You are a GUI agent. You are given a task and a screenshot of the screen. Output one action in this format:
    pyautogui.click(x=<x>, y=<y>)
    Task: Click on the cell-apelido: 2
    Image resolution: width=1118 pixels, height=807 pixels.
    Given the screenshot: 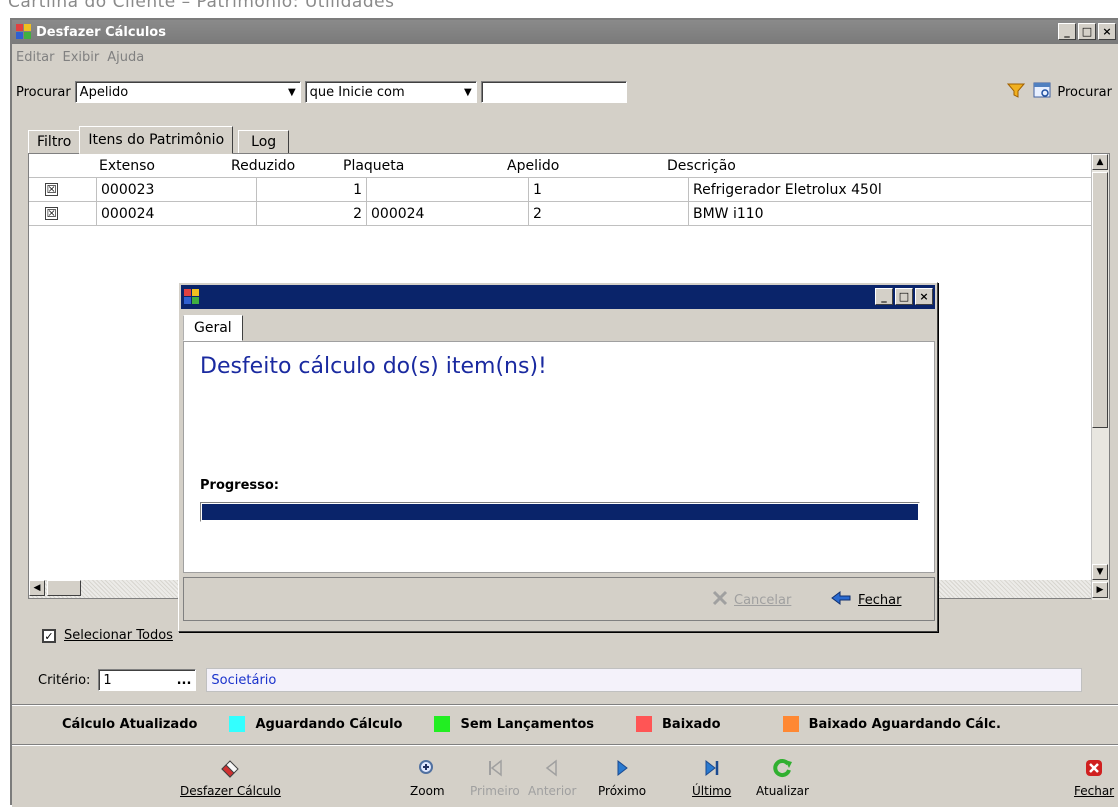 What is the action you would take?
    pyautogui.click(x=609, y=213)
    